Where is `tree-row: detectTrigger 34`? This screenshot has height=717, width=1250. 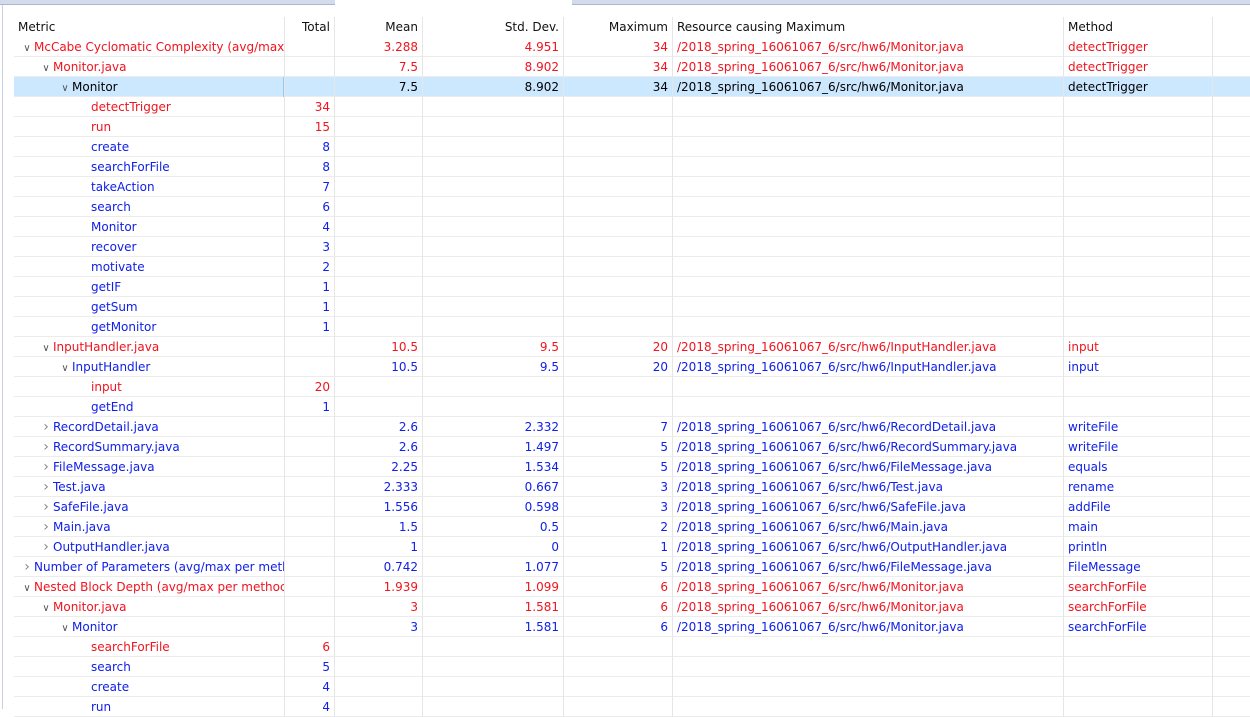 tree-row: detectTrigger 34 is located at coordinates (632, 107).